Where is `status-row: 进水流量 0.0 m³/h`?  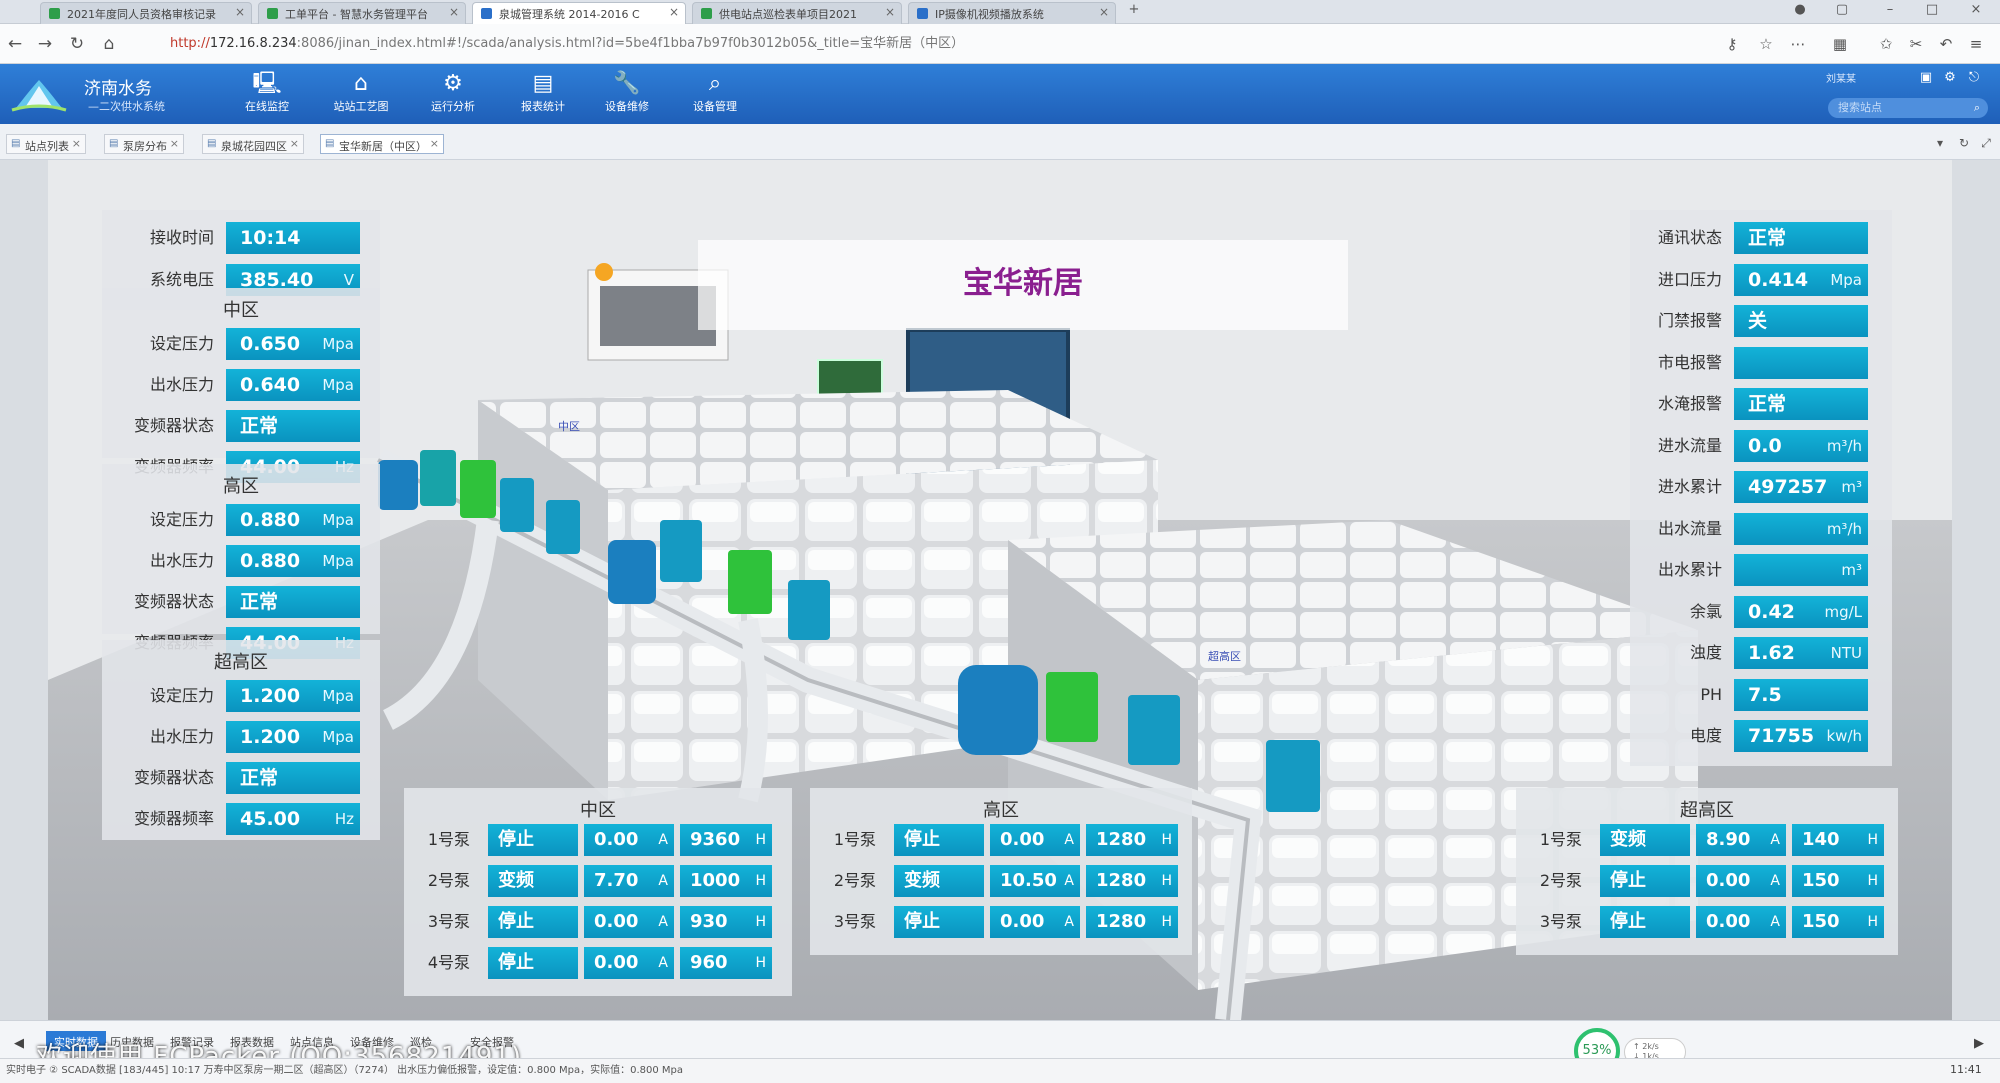 status-row: 进水流量 0.0 m³/h is located at coordinates (1761, 445).